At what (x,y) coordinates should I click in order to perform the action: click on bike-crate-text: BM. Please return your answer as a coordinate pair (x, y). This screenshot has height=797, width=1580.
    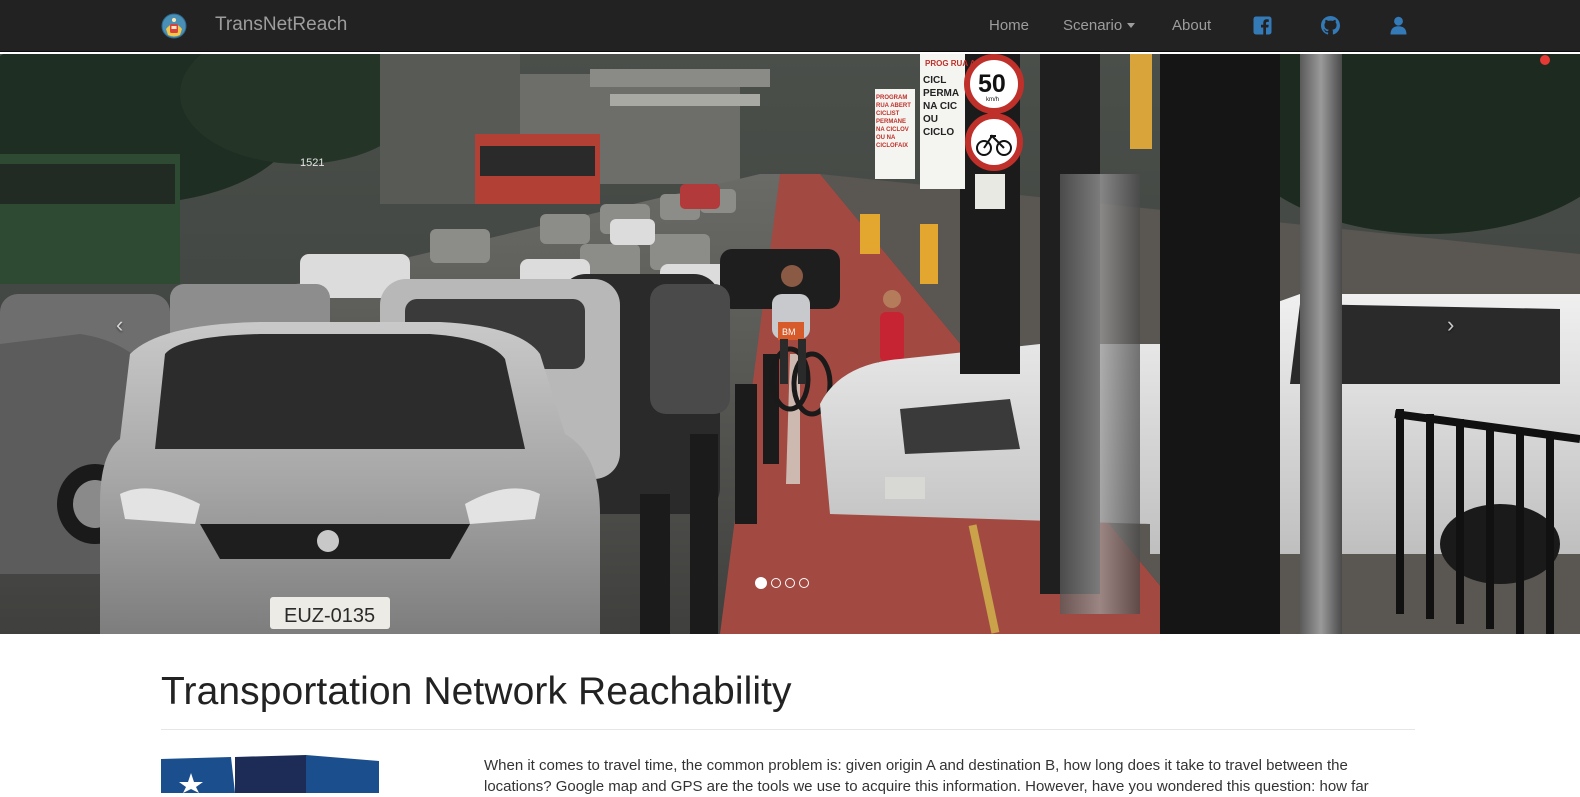
    Looking at the image, I should click on (789, 332).